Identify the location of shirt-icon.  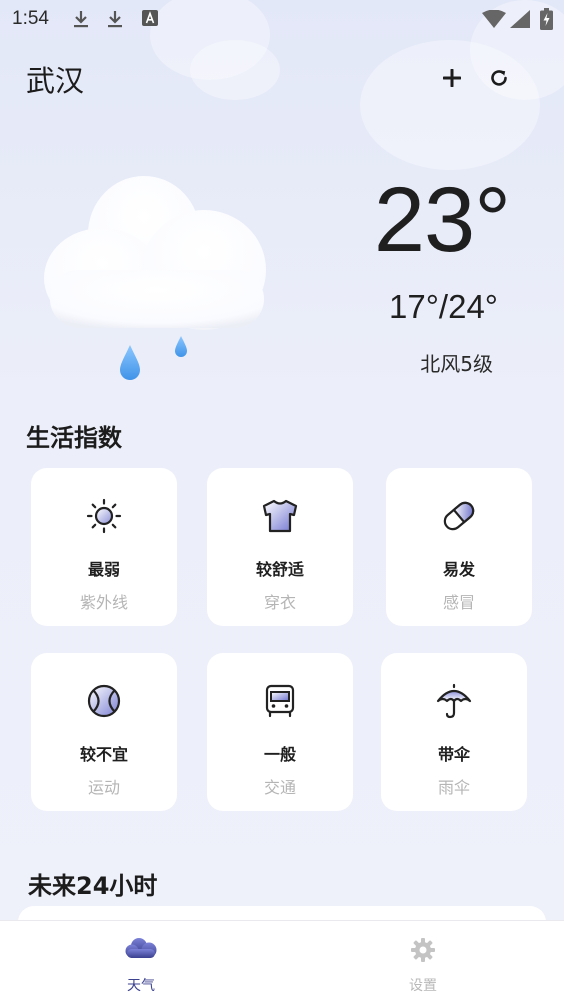
(280, 516).